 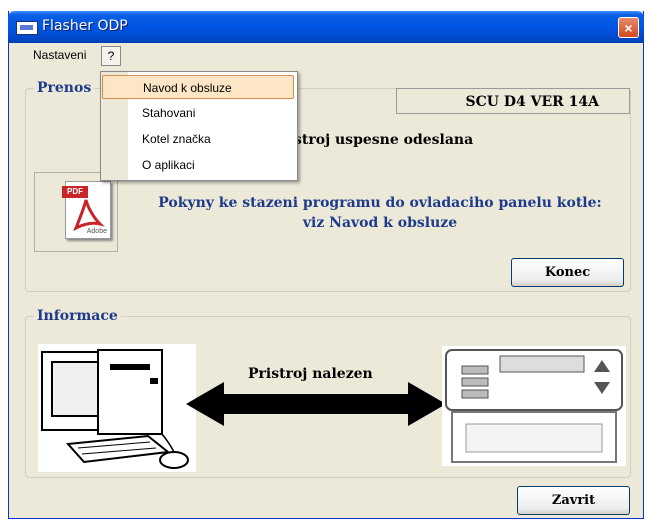 What do you see at coordinates (111, 56) in the screenshot?
I see `menu-help: ?` at bounding box center [111, 56].